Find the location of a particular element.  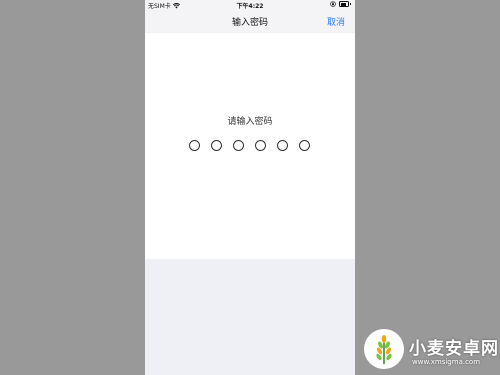

page-title: 输入密码 is located at coordinates (249, 23).